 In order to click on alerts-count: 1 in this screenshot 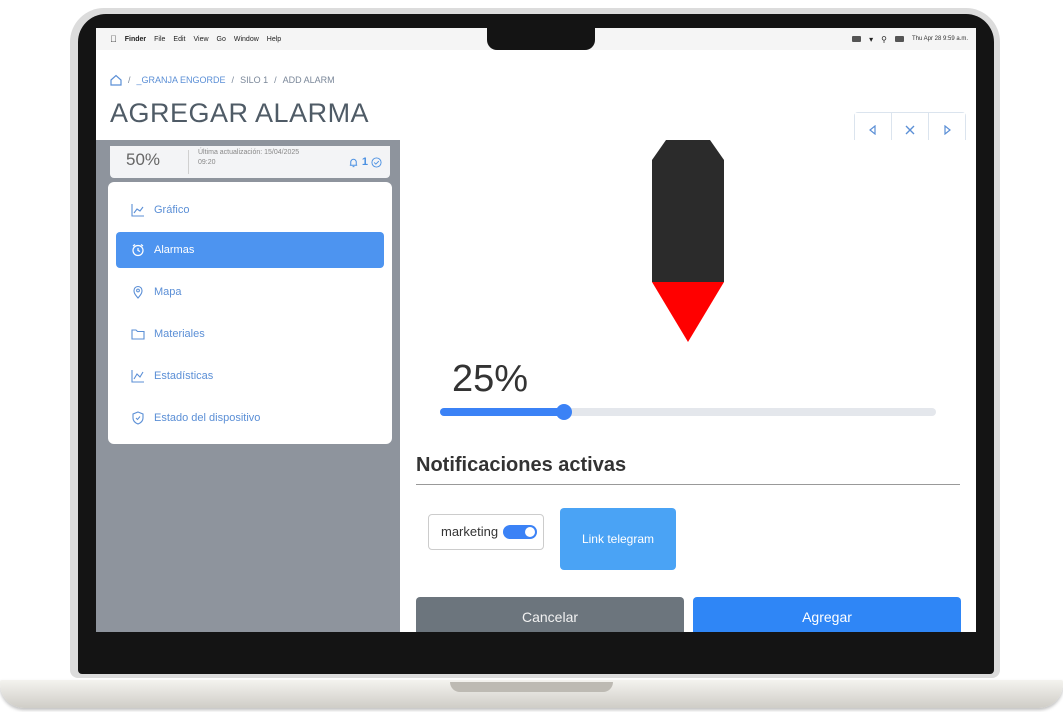, I will do `click(364, 162)`.